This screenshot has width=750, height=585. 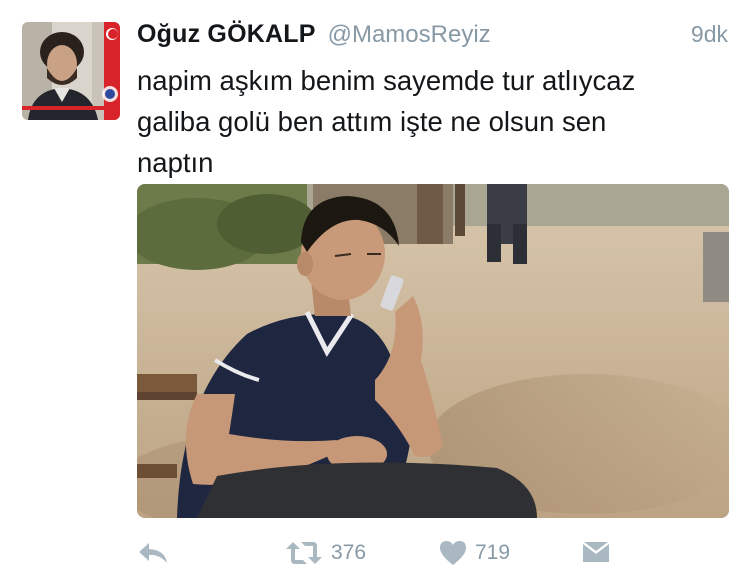 I want to click on retweet-button: 376, so click(x=325, y=553).